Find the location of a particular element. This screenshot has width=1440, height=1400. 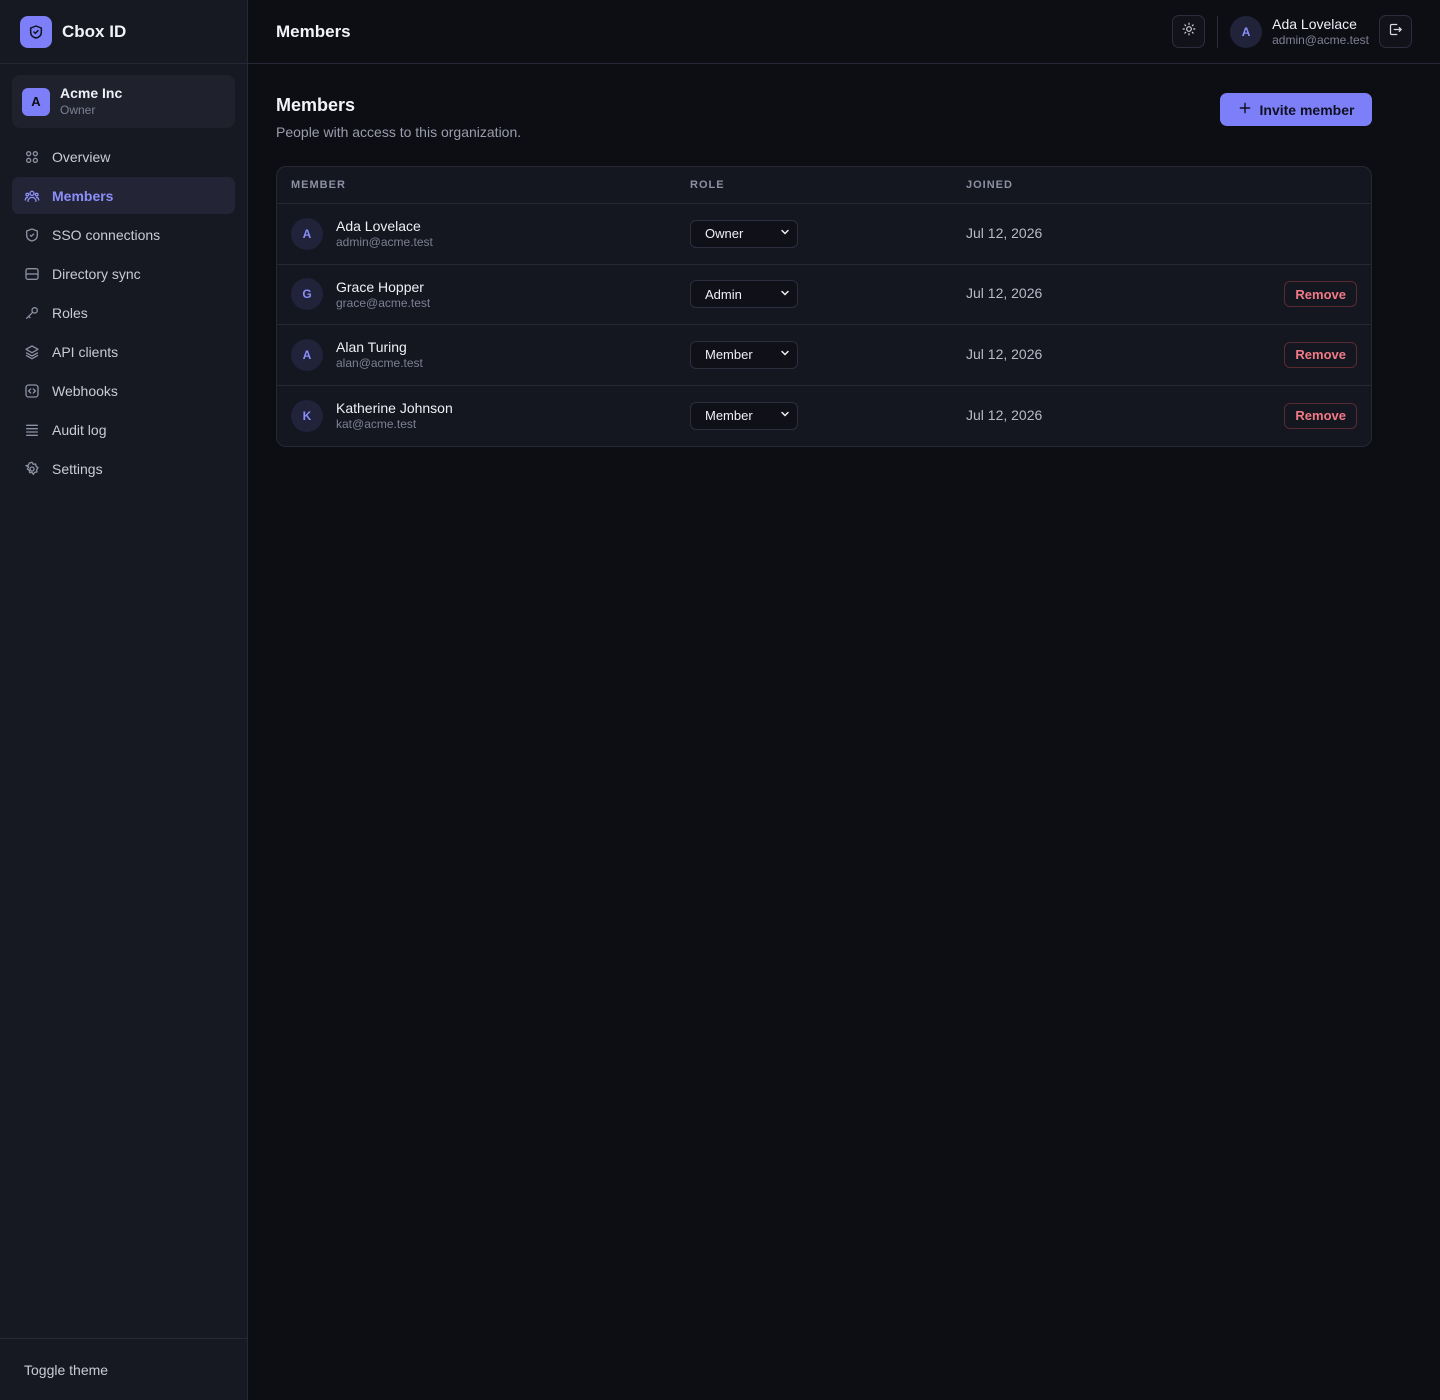

member-name: Katherine Johnson is located at coordinates (394, 408).